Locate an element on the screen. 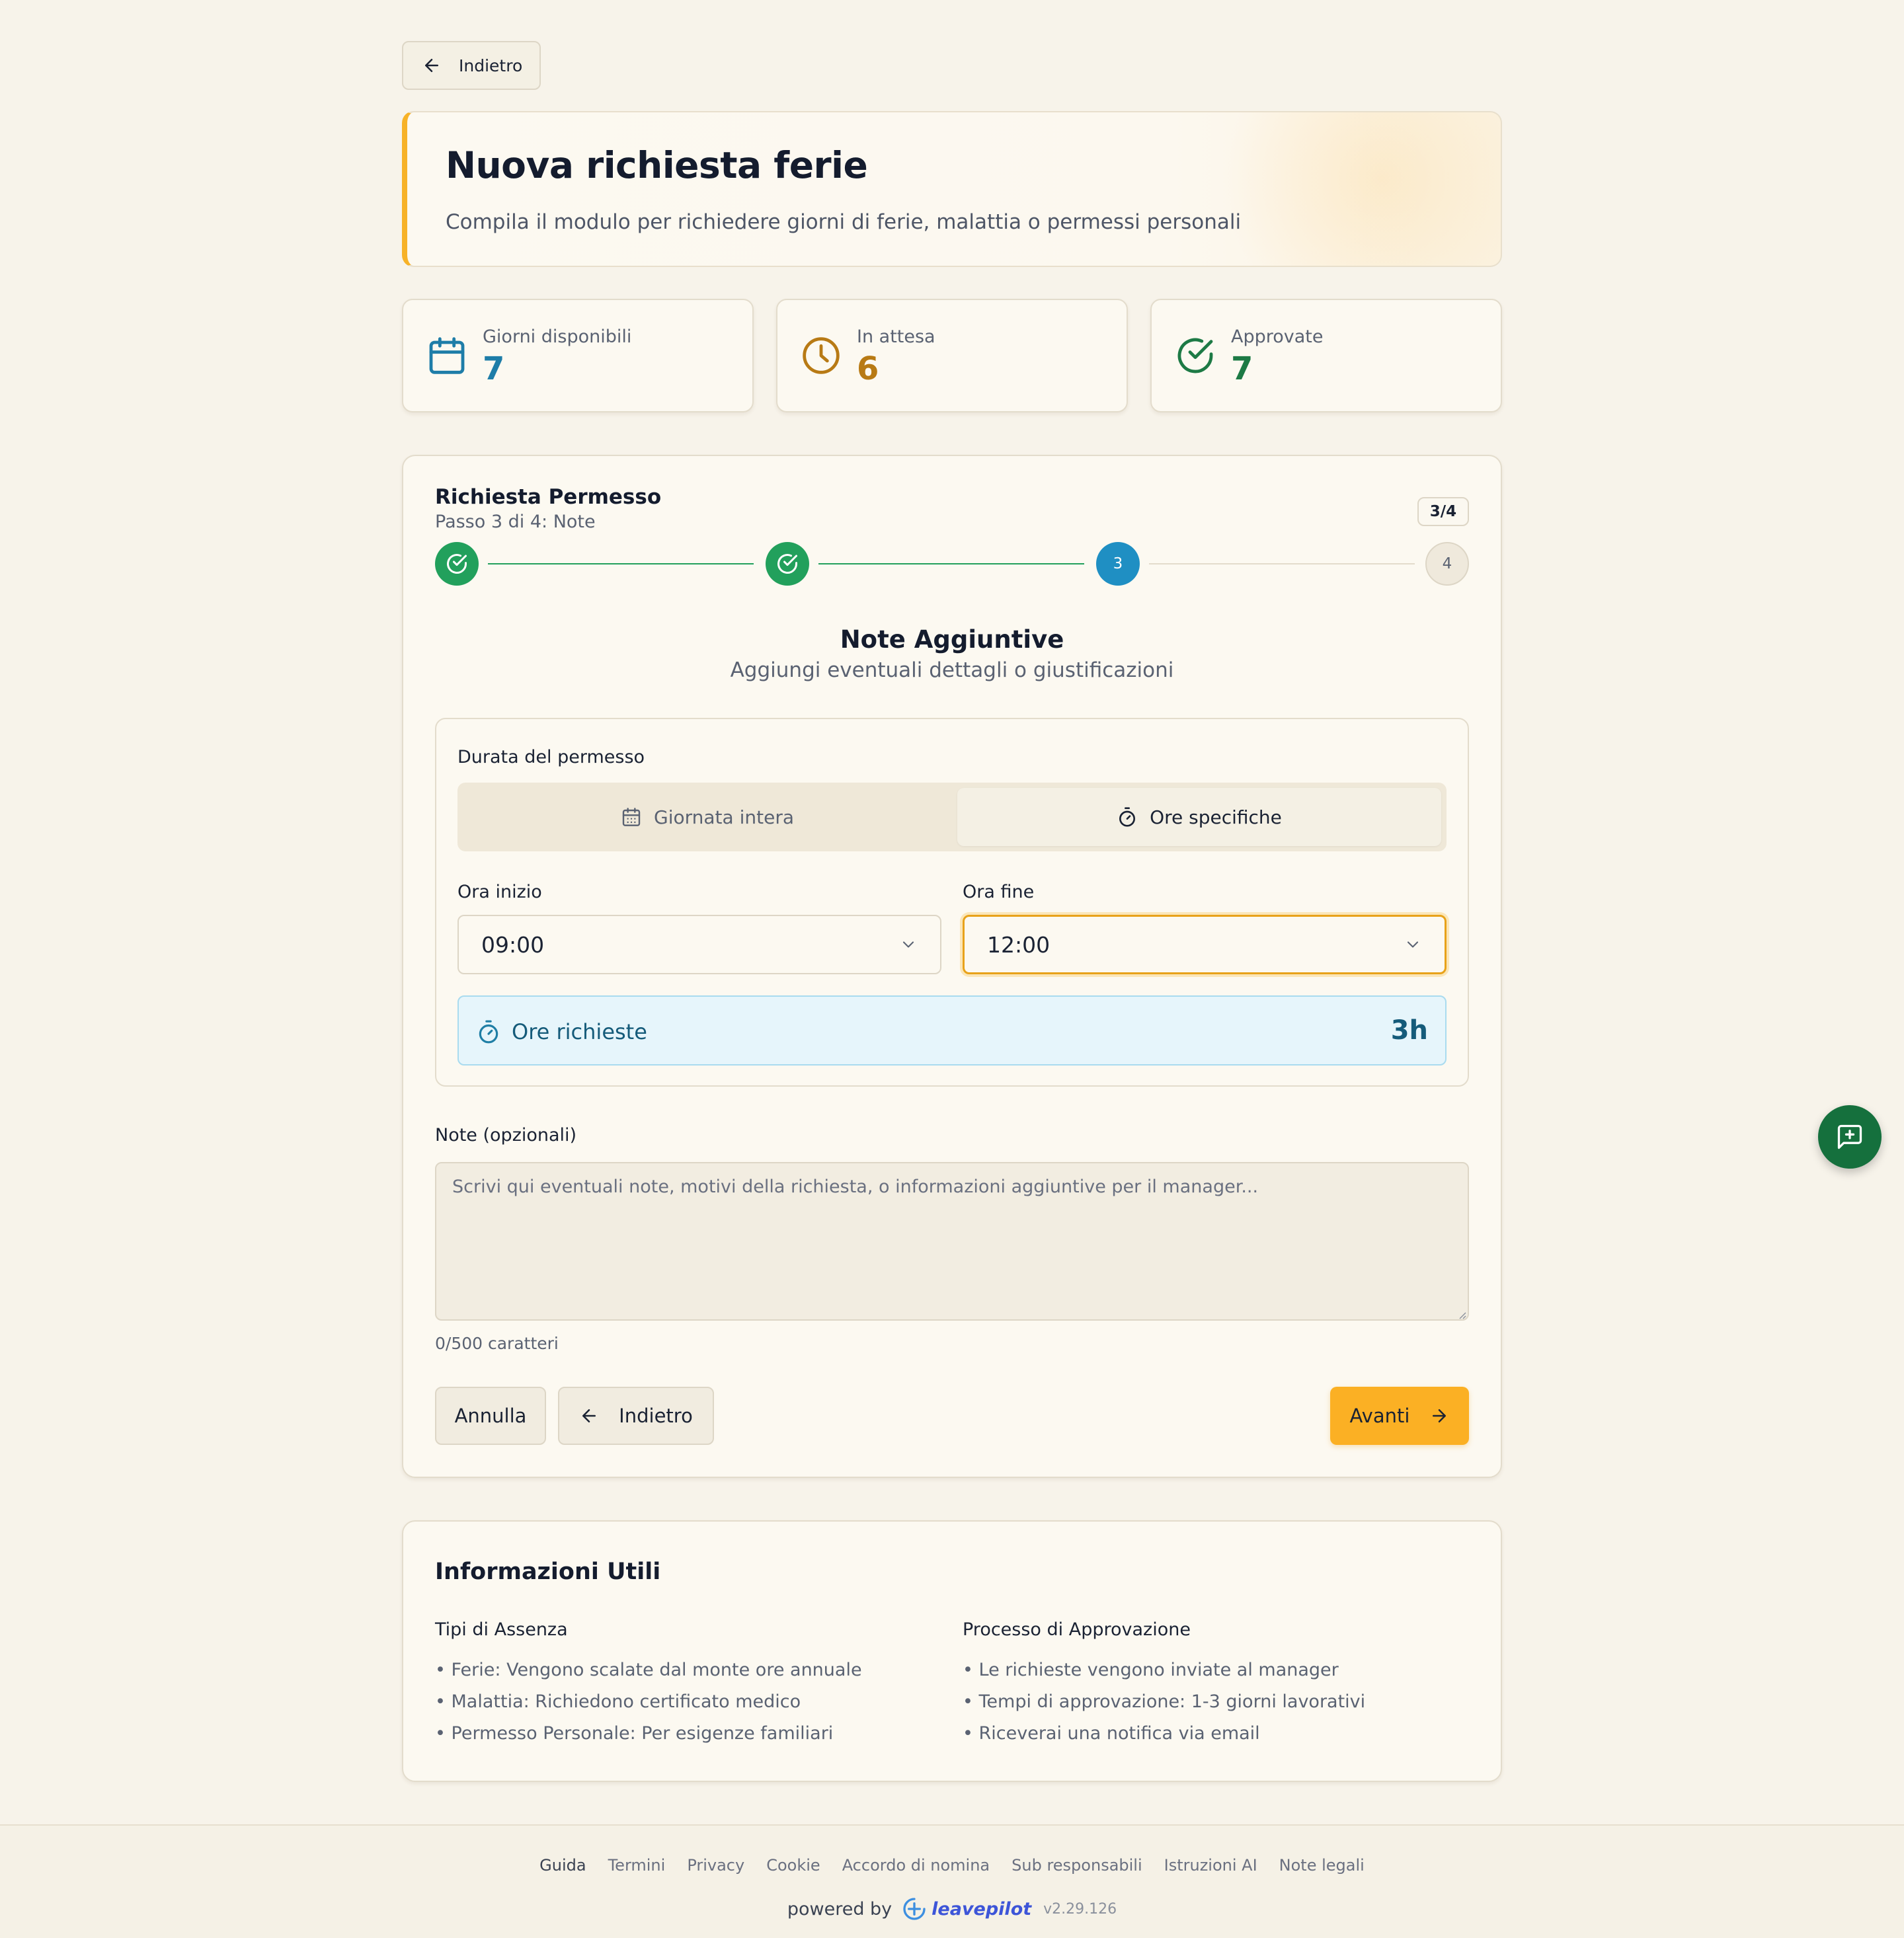  stat-pending: In attesa 6 is located at coordinates (952, 355).